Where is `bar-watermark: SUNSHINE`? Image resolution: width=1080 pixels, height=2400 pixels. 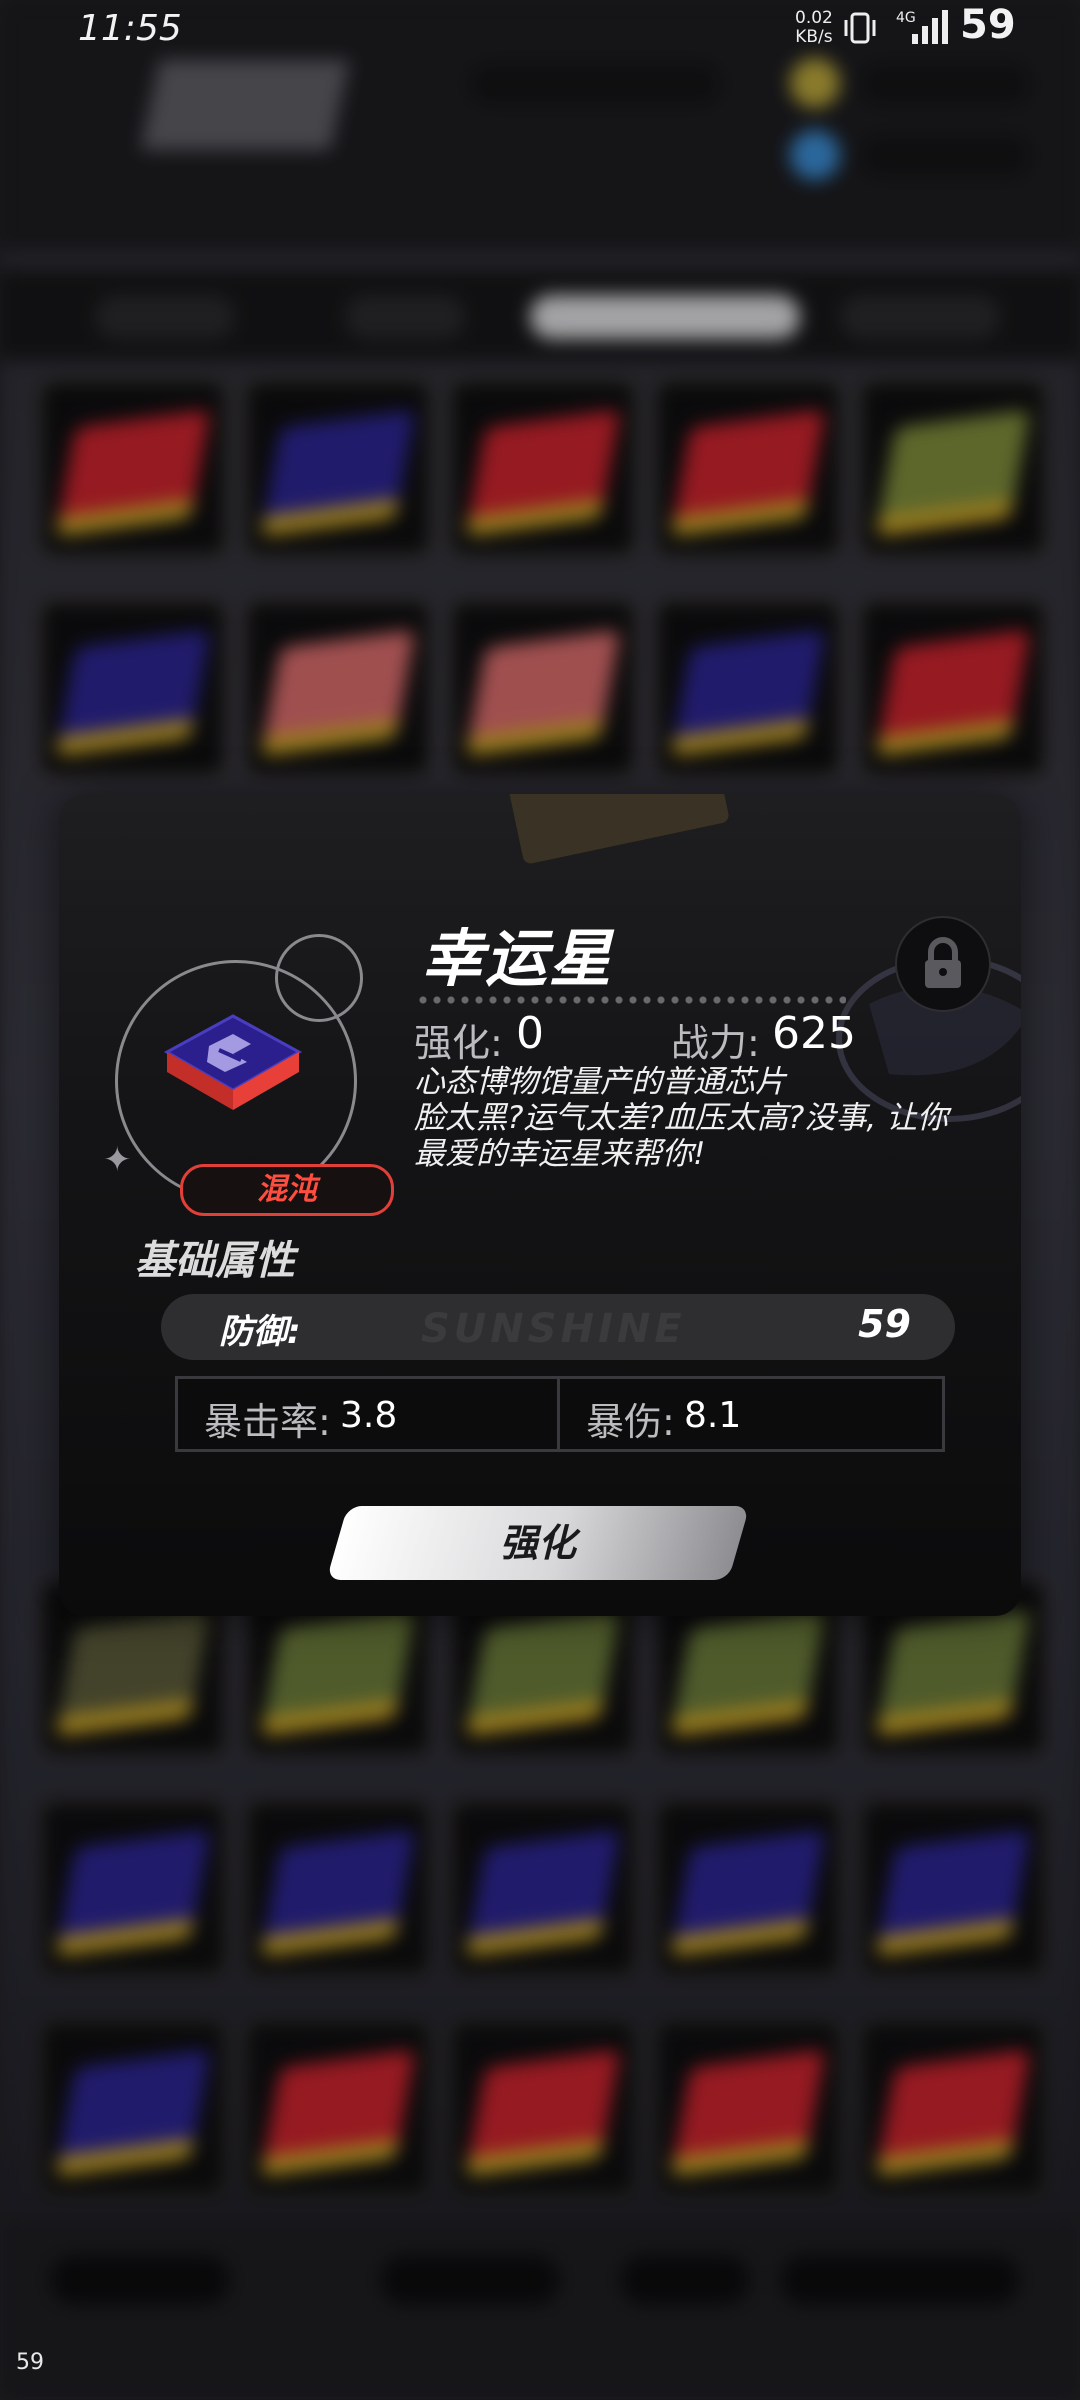 bar-watermark: SUNSHINE is located at coordinates (553, 1329).